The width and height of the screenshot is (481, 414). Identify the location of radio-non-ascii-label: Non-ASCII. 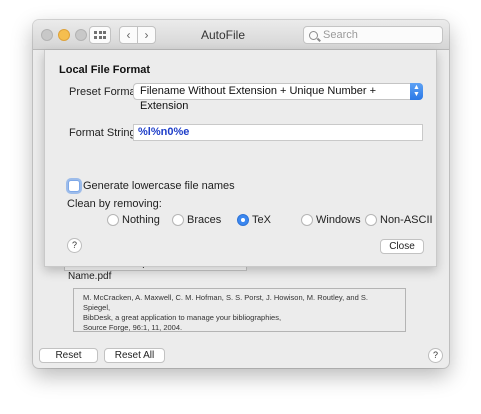
(406, 220).